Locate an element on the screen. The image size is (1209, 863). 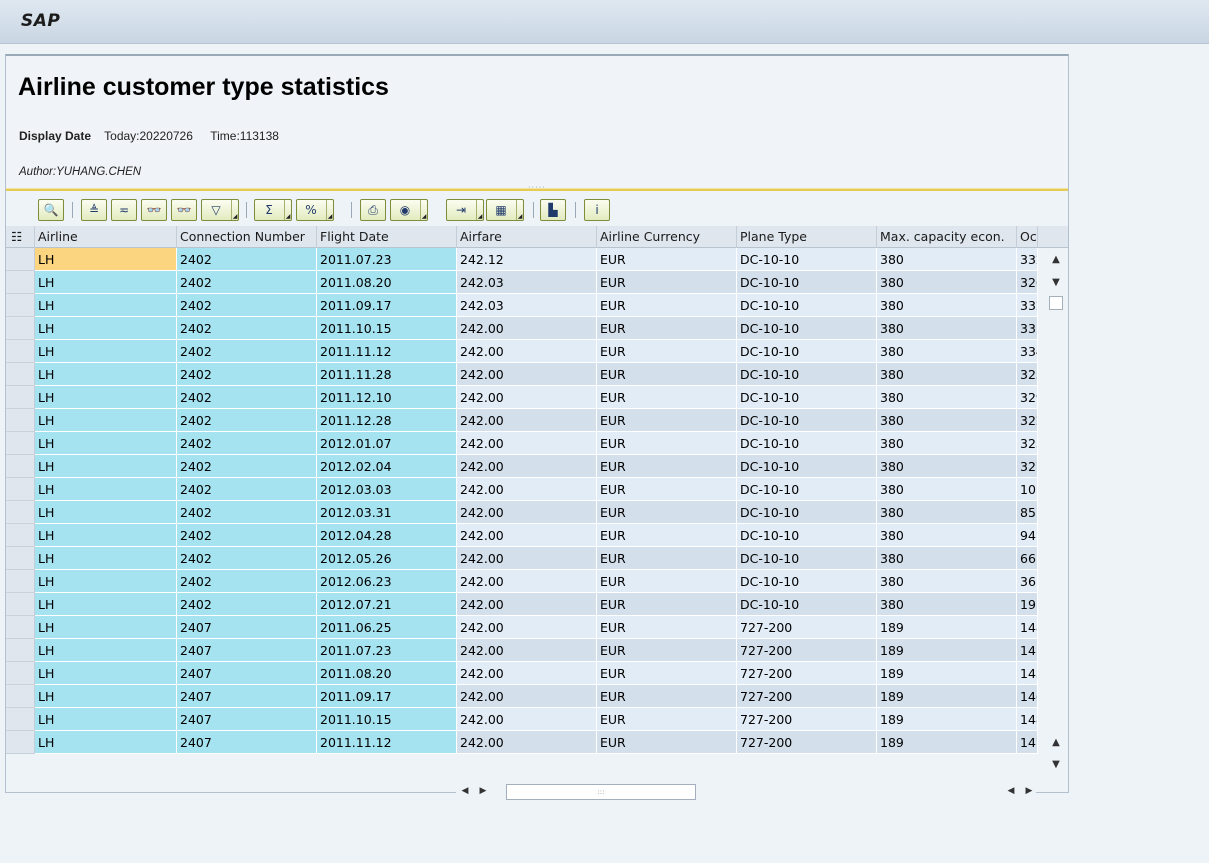
table-cell: 327 is located at coordinates (1027, 466).